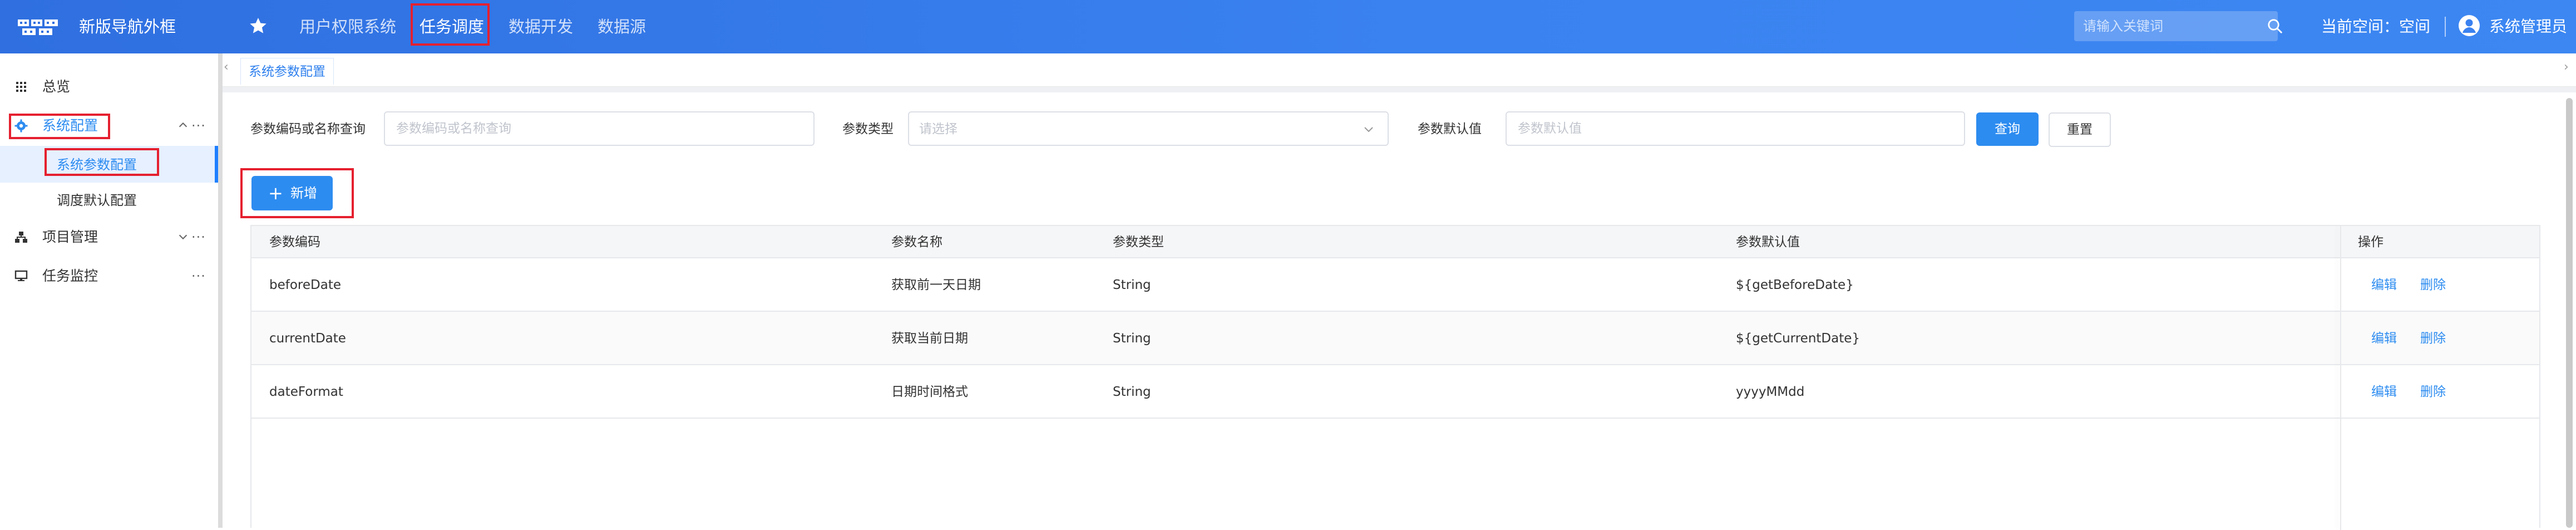 Image resolution: width=2576 pixels, height=530 pixels. What do you see at coordinates (109, 276) in the screenshot?
I see `sidebar-item-task-monitor: 任务监控 ···` at bounding box center [109, 276].